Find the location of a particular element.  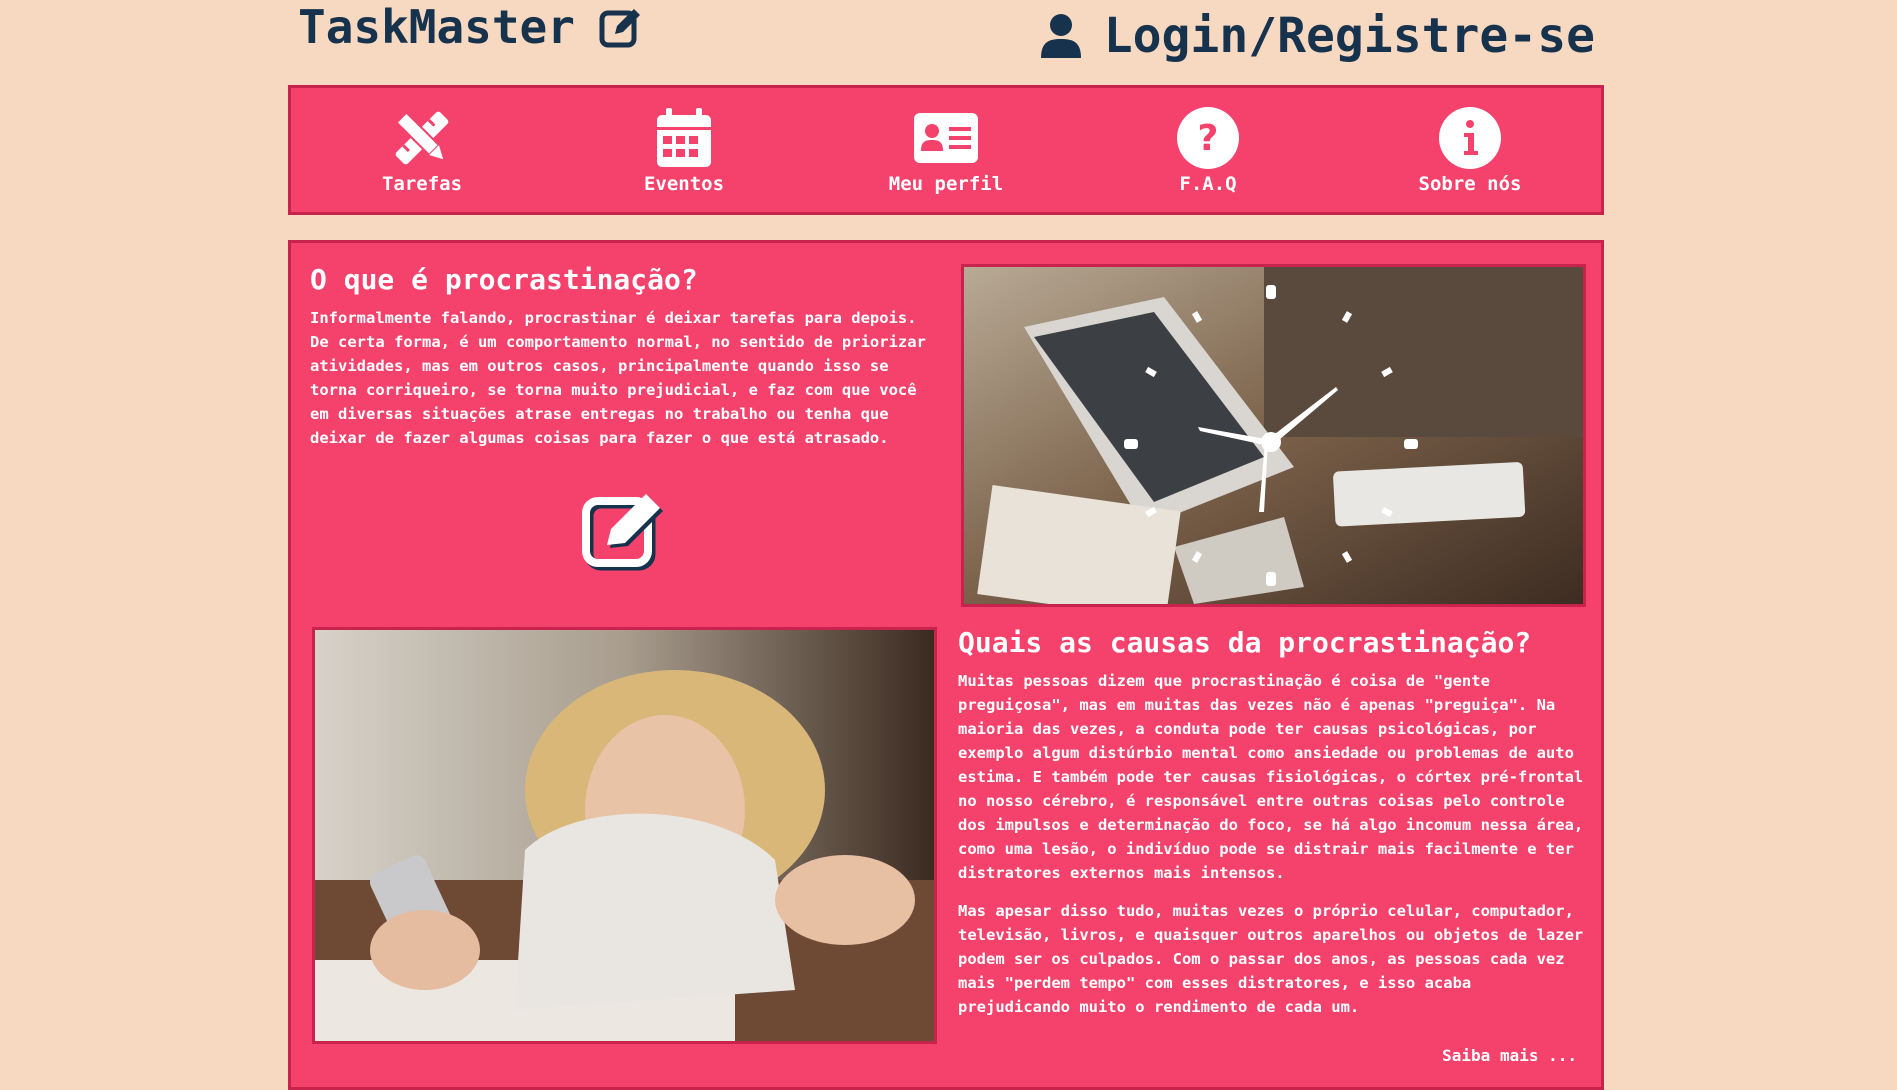

nav-item-faq: ? F.A.Q is located at coordinates (1208, 150).